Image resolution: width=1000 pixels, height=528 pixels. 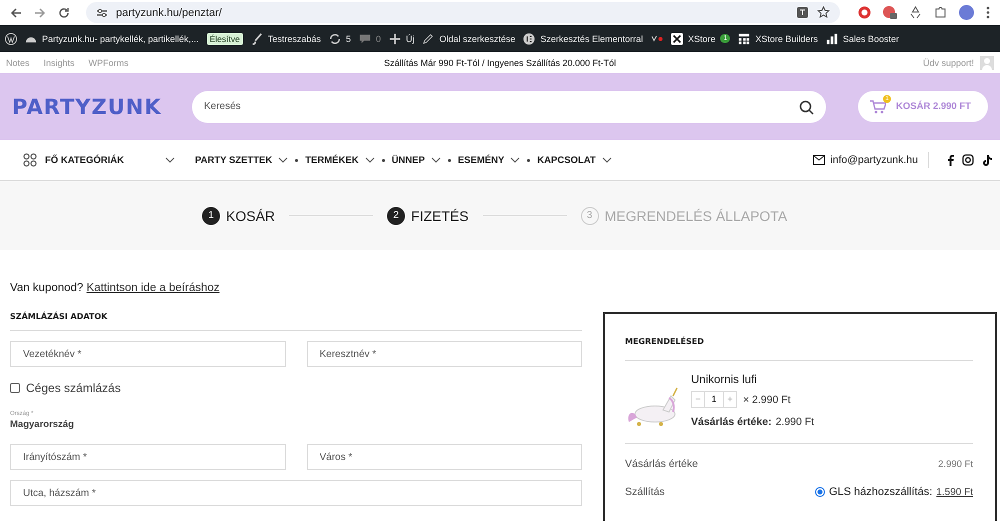 What do you see at coordinates (428, 215) in the screenshot?
I see `checkout-step: 2 FIZETÉS` at bounding box center [428, 215].